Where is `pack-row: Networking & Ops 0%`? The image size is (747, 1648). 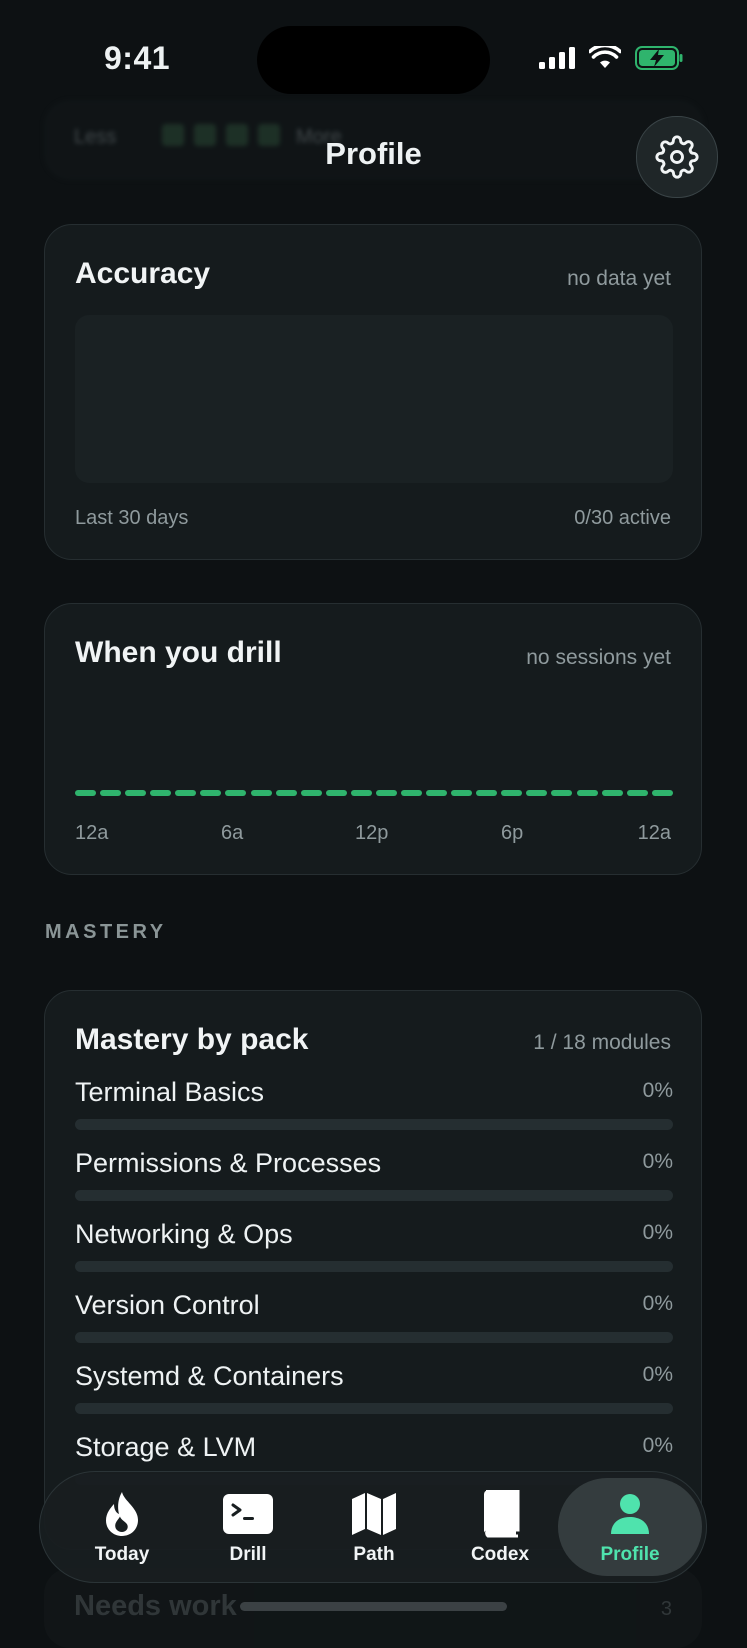 pack-row: Networking & Ops 0% is located at coordinates (374, 1249).